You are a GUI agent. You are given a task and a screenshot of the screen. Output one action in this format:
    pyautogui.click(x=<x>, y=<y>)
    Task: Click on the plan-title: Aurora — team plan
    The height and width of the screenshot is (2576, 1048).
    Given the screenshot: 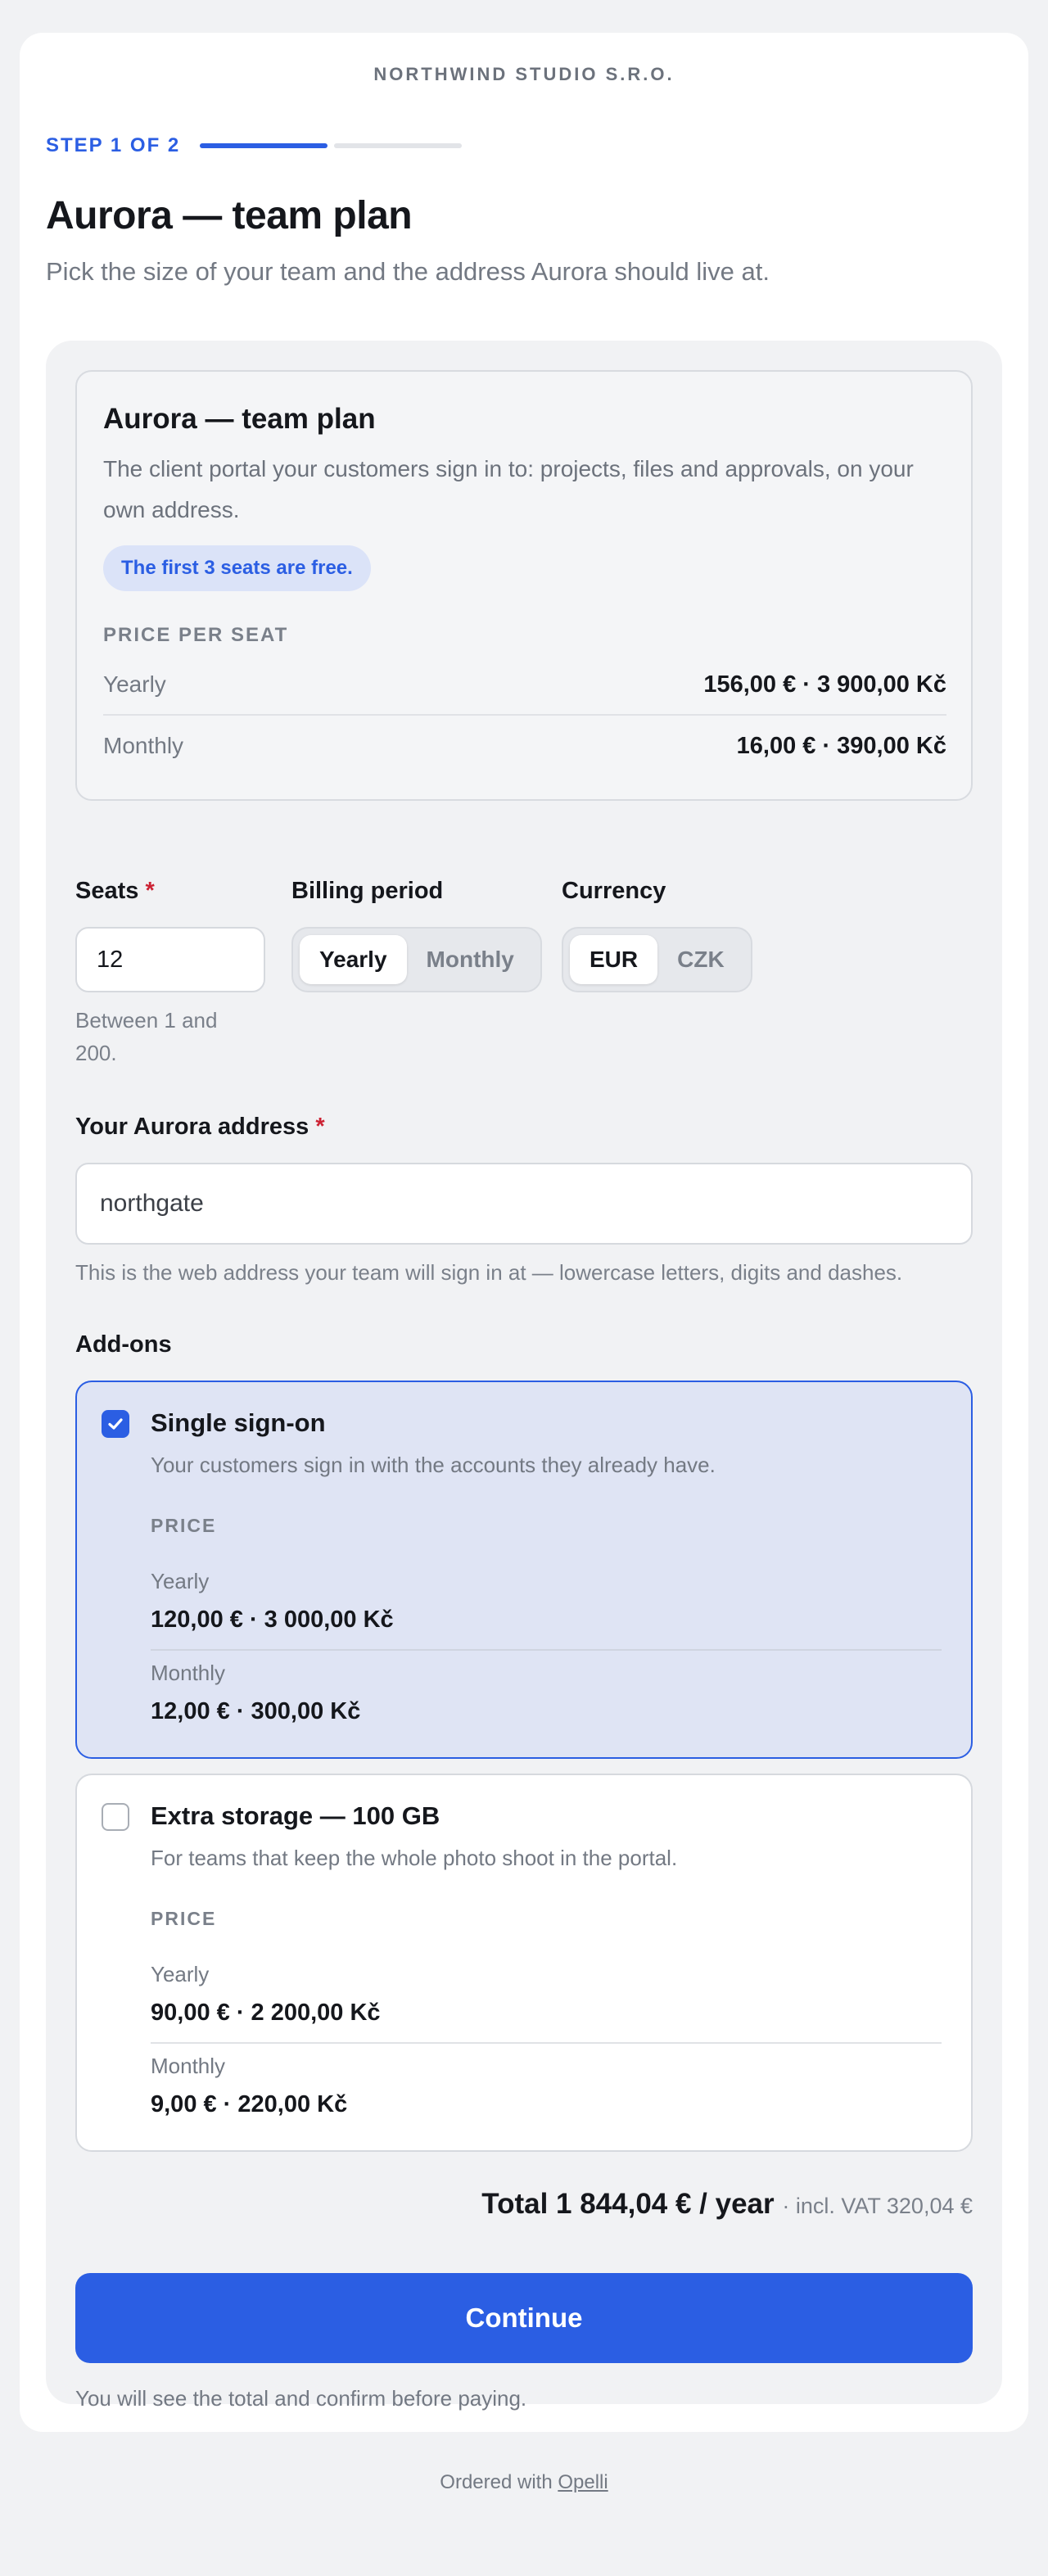 What is the action you would take?
    pyautogui.click(x=239, y=419)
    